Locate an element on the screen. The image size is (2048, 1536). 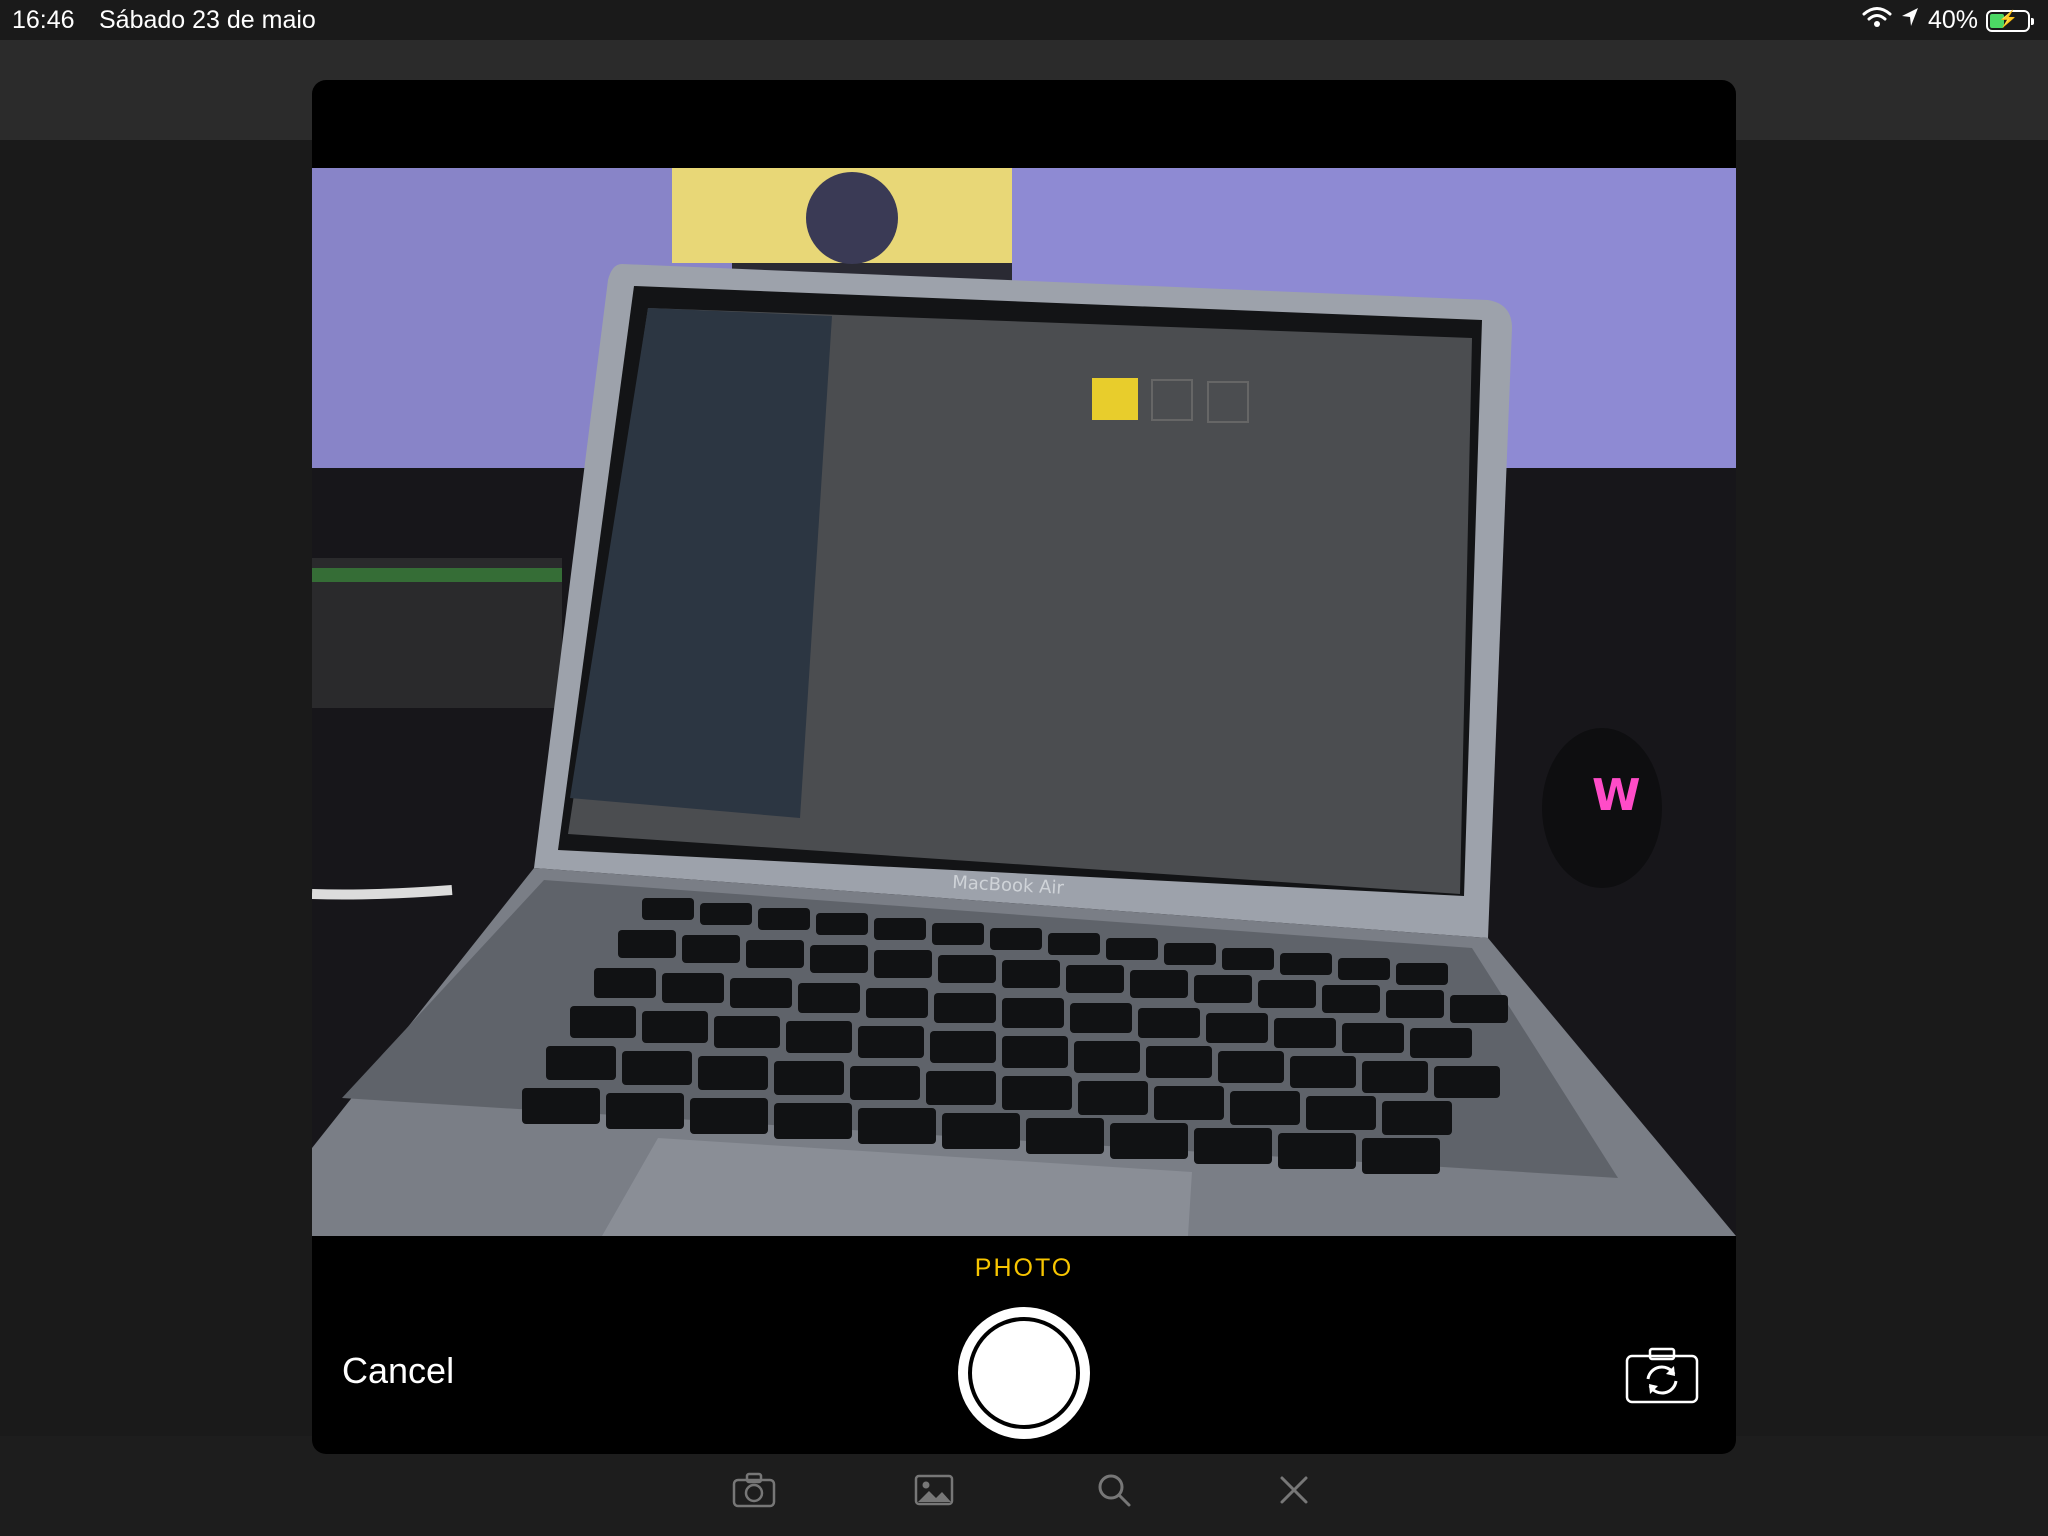
svg-text: W is located at coordinates (1616, 795).